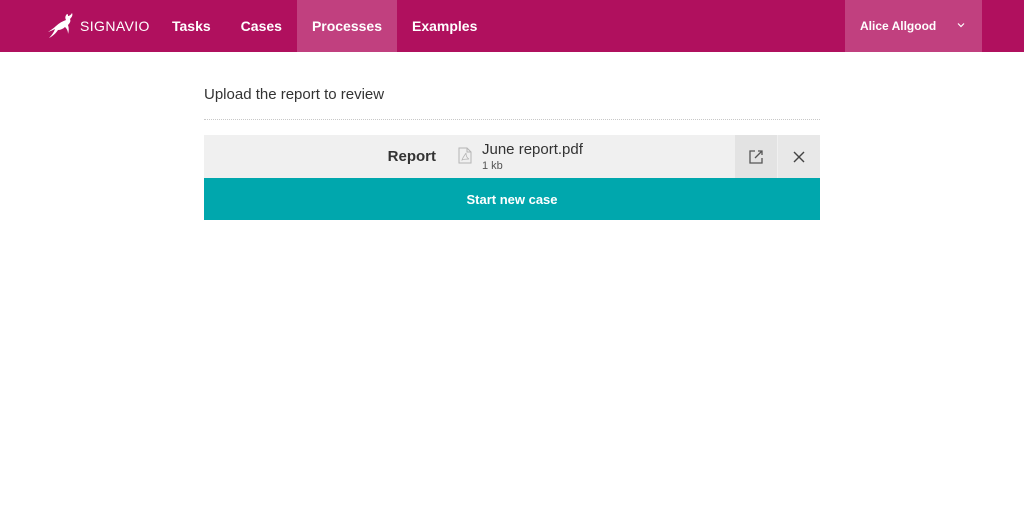 Image resolution: width=1024 pixels, height=512 pixels. Describe the element at coordinates (294, 94) in the screenshot. I see `form-title: Upload the report to review` at that location.